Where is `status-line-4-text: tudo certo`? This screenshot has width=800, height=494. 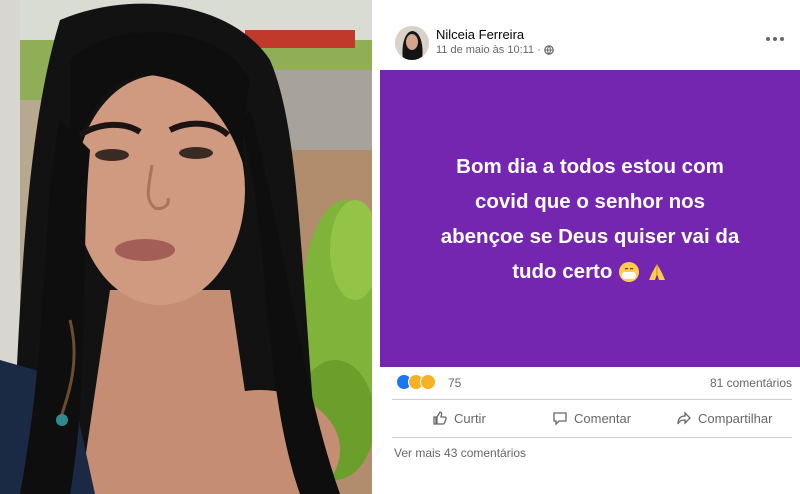 status-line-4-text: tudo certo is located at coordinates (562, 271).